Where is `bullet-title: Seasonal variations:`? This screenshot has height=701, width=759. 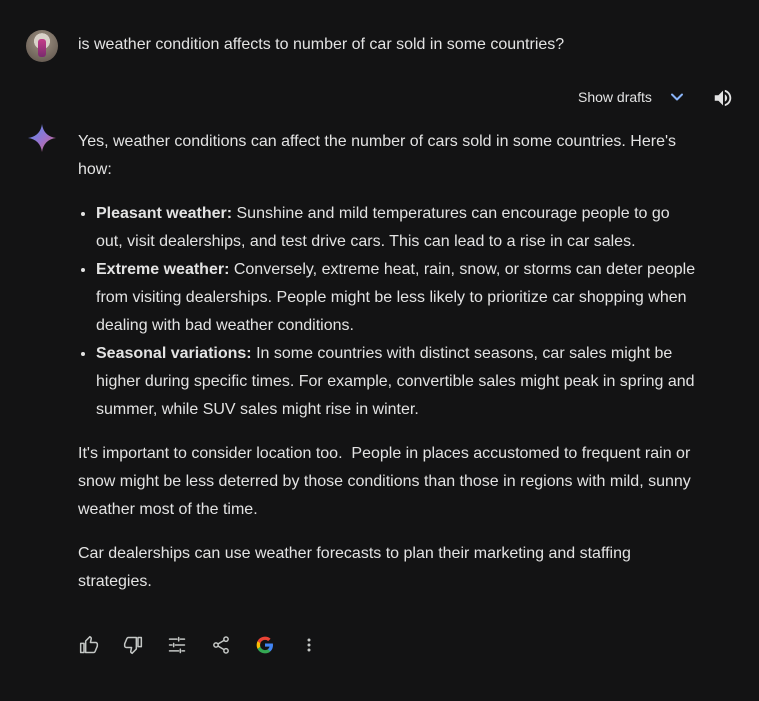
bullet-title: Seasonal variations: is located at coordinates (174, 353).